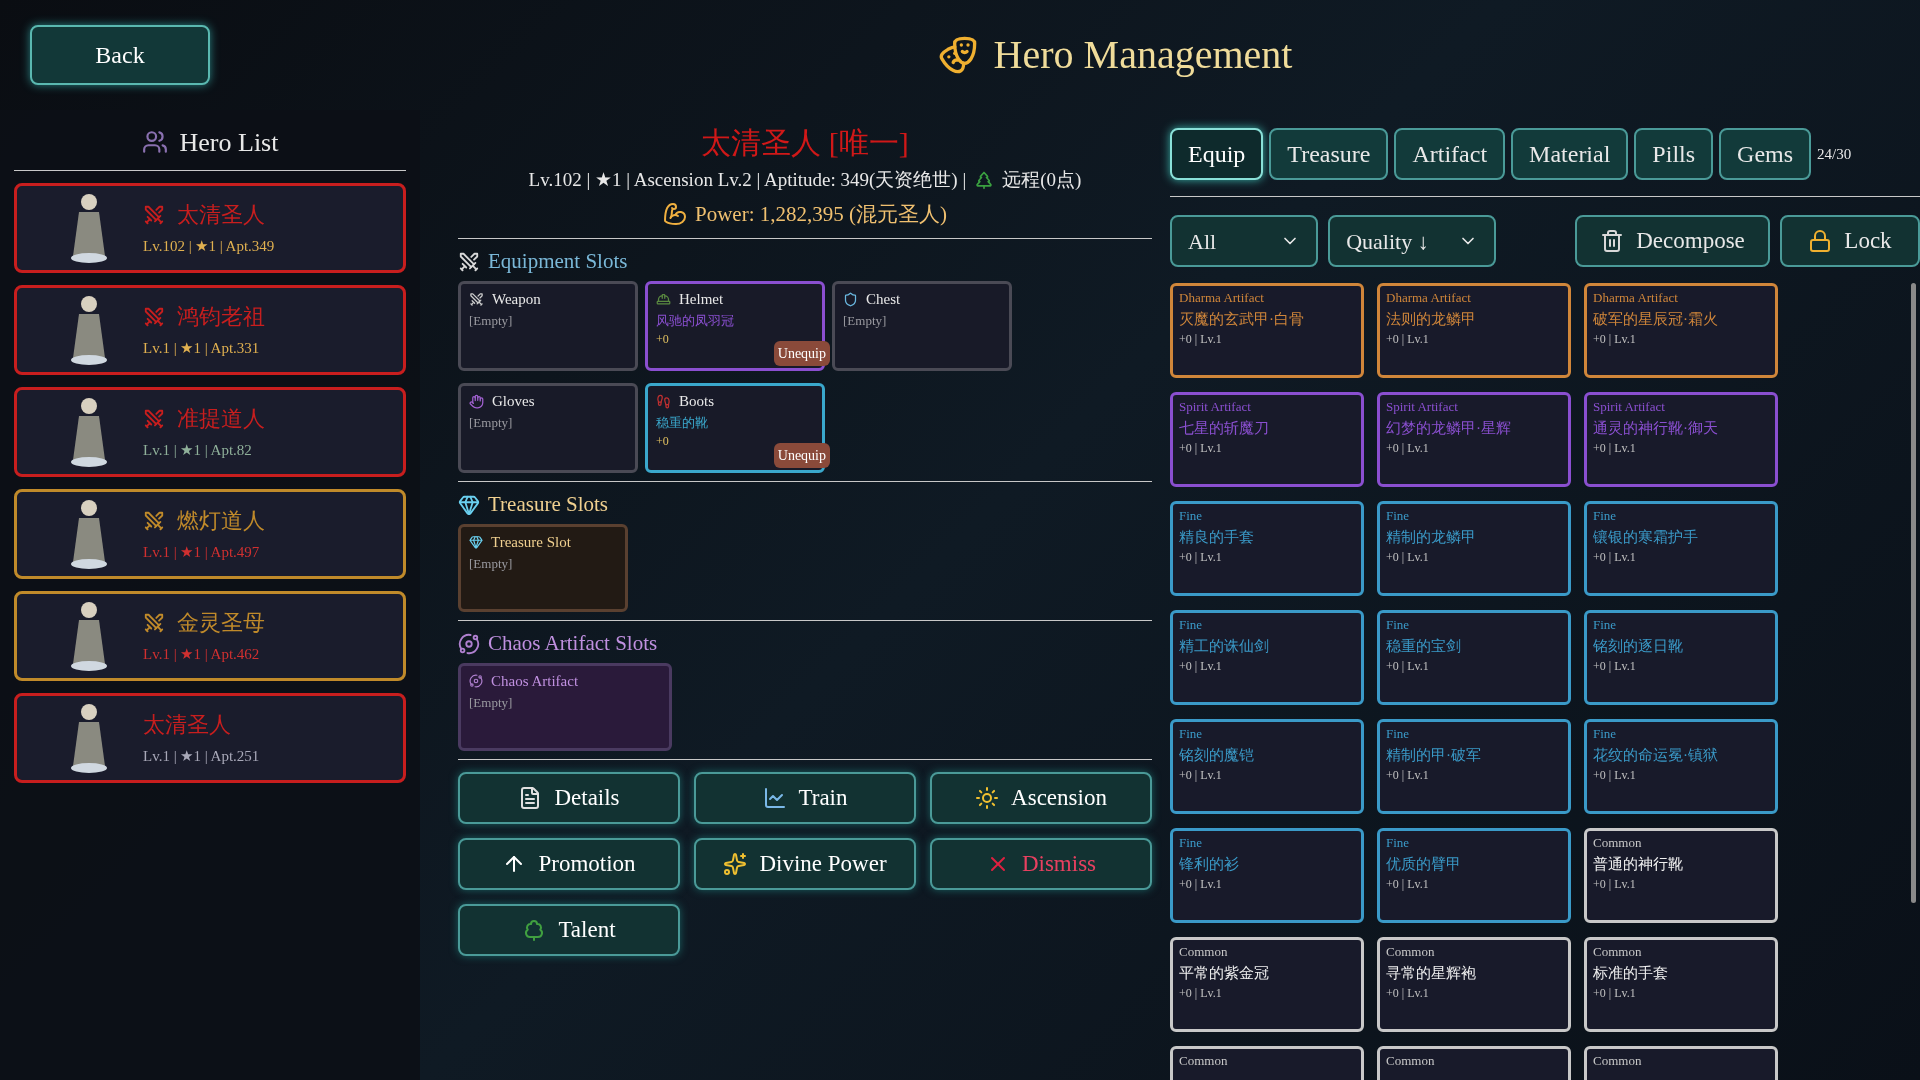 Image resolution: width=1920 pixels, height=1080 pixels. I want to click on item-card: Fine 镶银的寒霜护手 +0 | Lv.1, so click(1681, 548).